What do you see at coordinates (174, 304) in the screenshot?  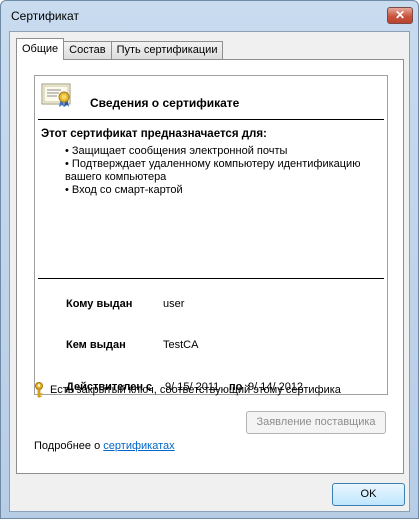 I see `issued-to-value: user` at bounding box center [174, 304].